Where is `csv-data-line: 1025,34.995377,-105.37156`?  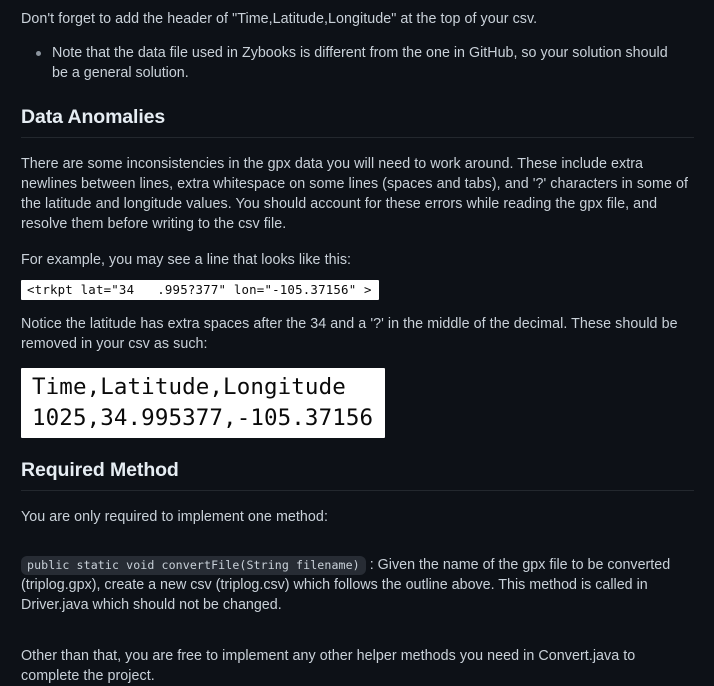
csv-data-line: 1025,34.995377,-105.37156 is located at coordinates (203, 418).